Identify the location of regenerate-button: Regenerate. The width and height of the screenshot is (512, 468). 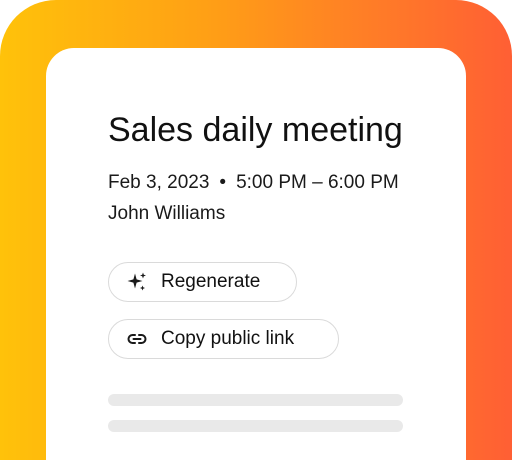
(202, 282).